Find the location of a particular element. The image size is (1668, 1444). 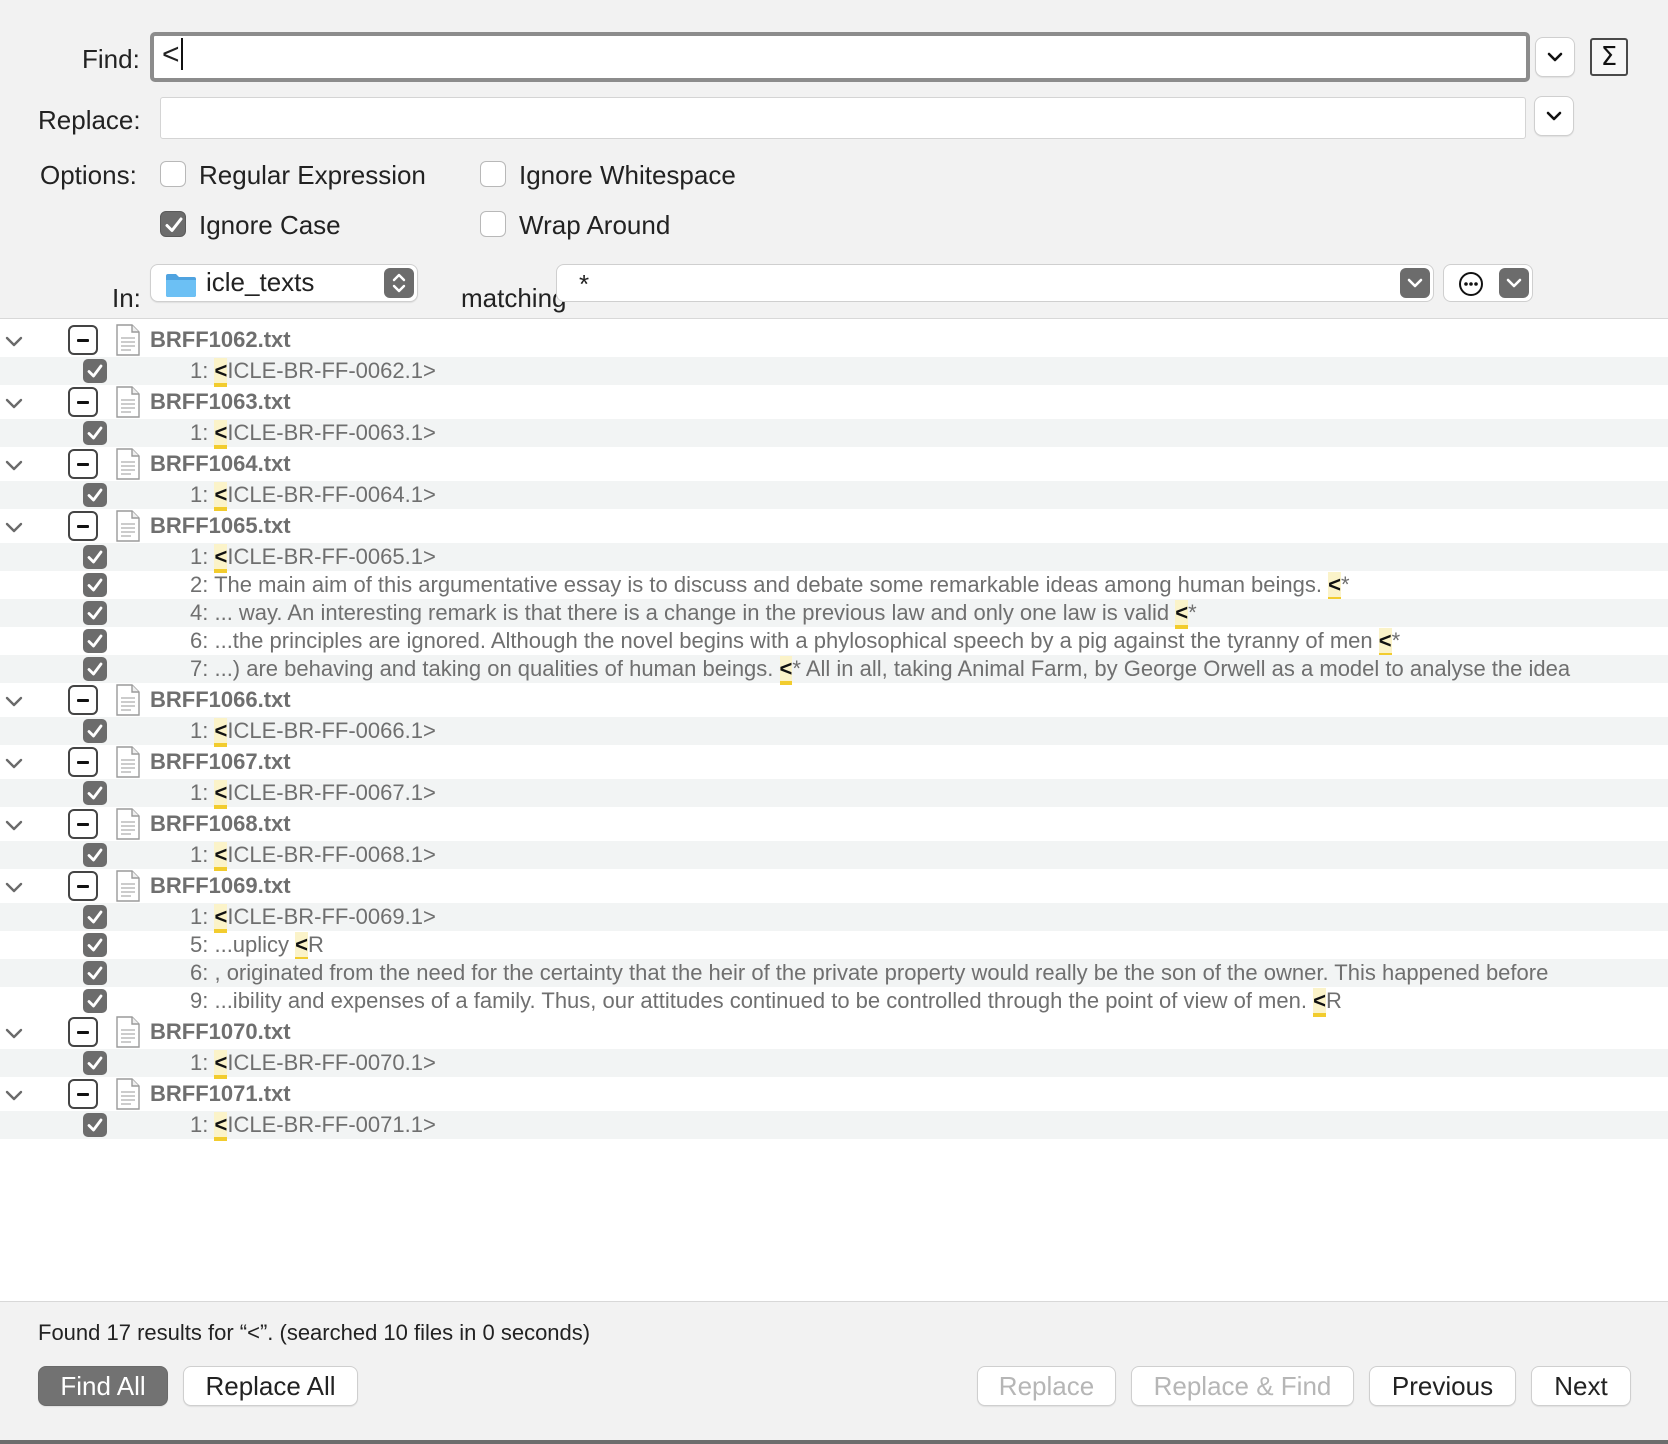

ellipsis-circle-icon is located at coordinates (1471, 284).